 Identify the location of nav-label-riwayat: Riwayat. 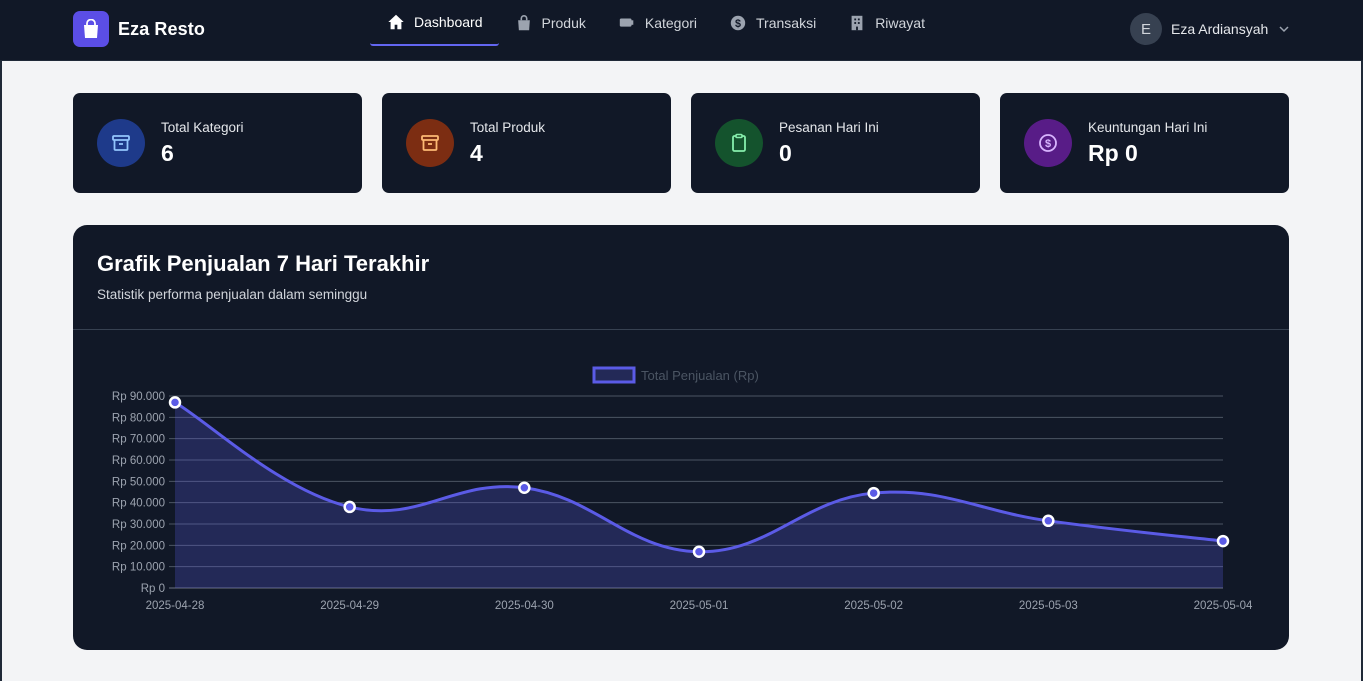
(900, 23).